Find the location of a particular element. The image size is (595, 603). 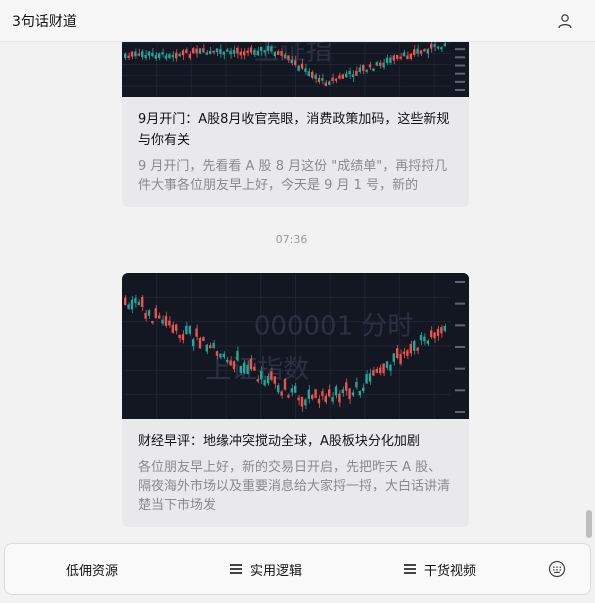

menu-item-videos: 干货视频 is located at coordinates (440, 569).